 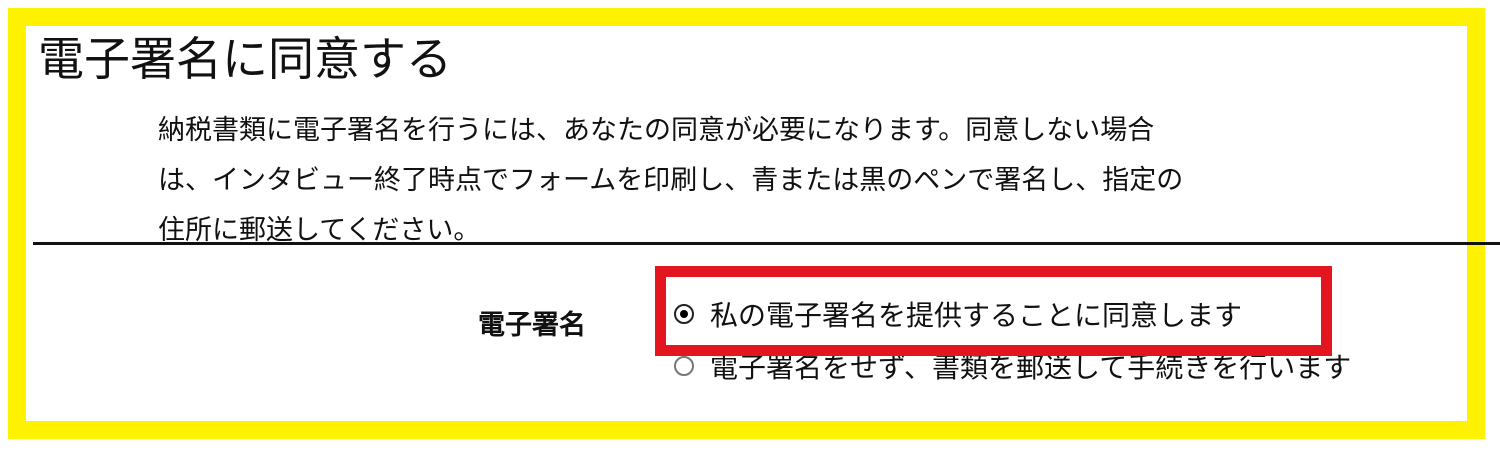 I want to click on section-divider, so click(x=766, y=243).